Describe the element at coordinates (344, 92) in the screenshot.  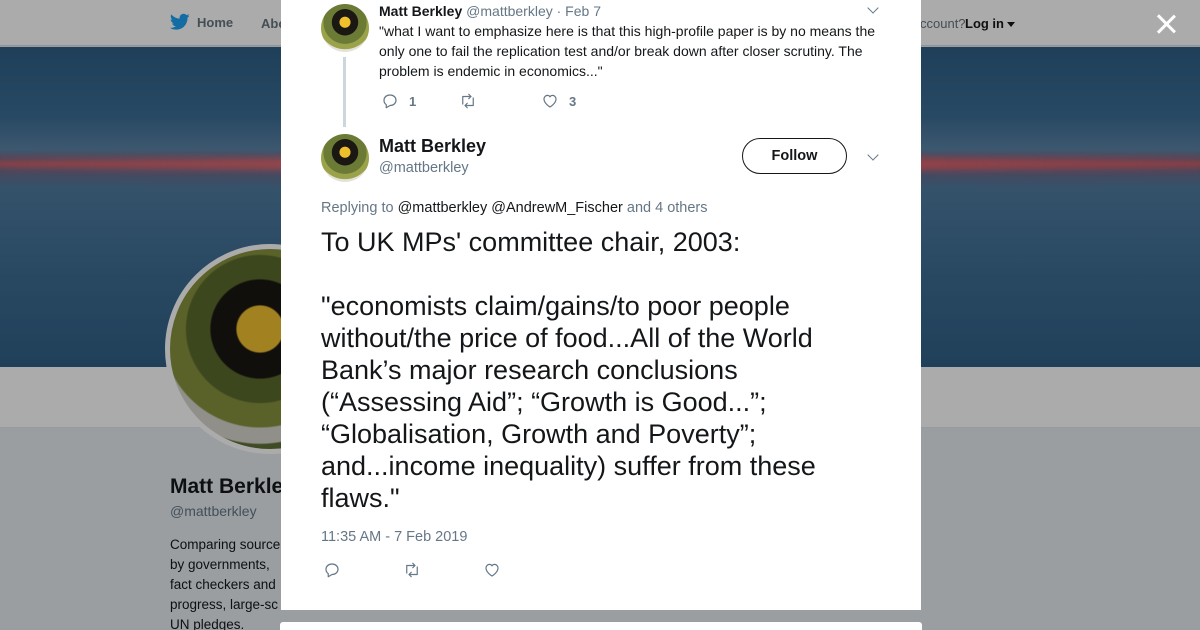
I see `thread-connector-line` at that location.